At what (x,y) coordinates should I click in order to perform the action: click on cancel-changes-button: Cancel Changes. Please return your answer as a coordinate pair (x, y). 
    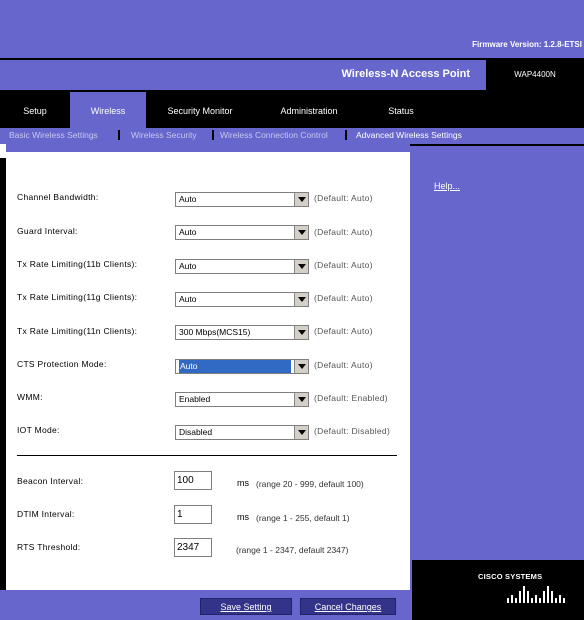
    Looking at the image, I should click on (348, 606).